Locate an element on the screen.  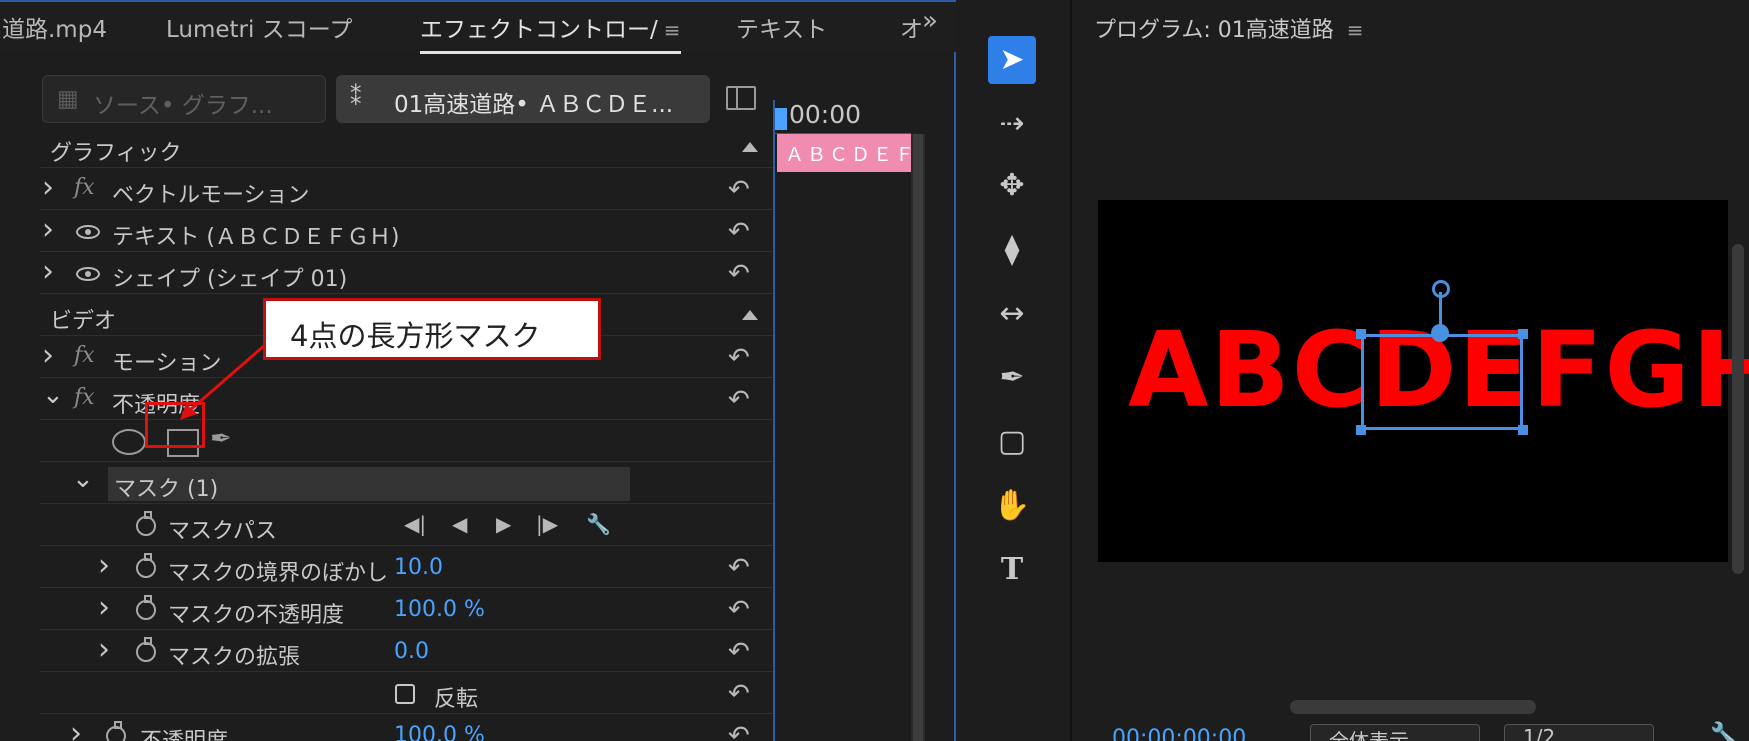
razor-icon: ⧫ is located at coordinates (1012, 250).